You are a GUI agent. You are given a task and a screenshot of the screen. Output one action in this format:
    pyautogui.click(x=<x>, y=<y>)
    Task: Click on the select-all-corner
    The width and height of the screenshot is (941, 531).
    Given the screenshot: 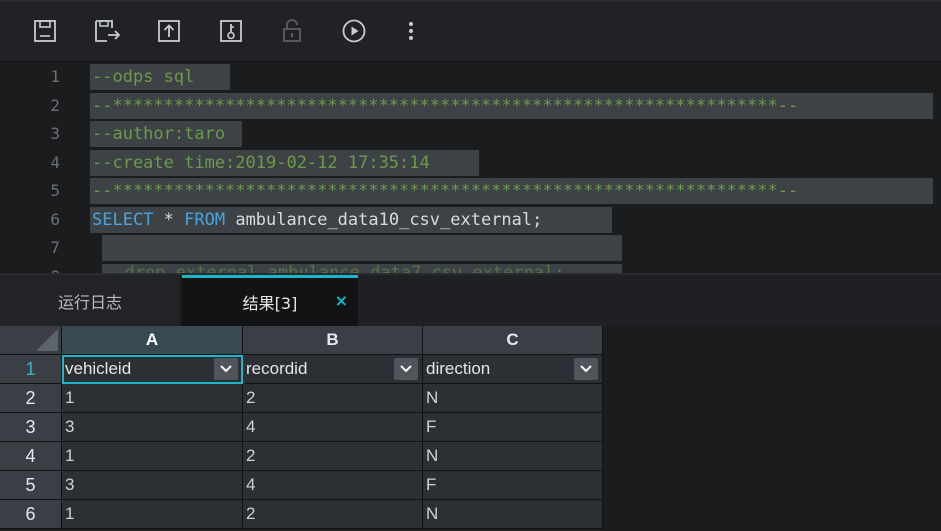 What is the action you would take?
    pyautogui.click(x=31, y=340)
    